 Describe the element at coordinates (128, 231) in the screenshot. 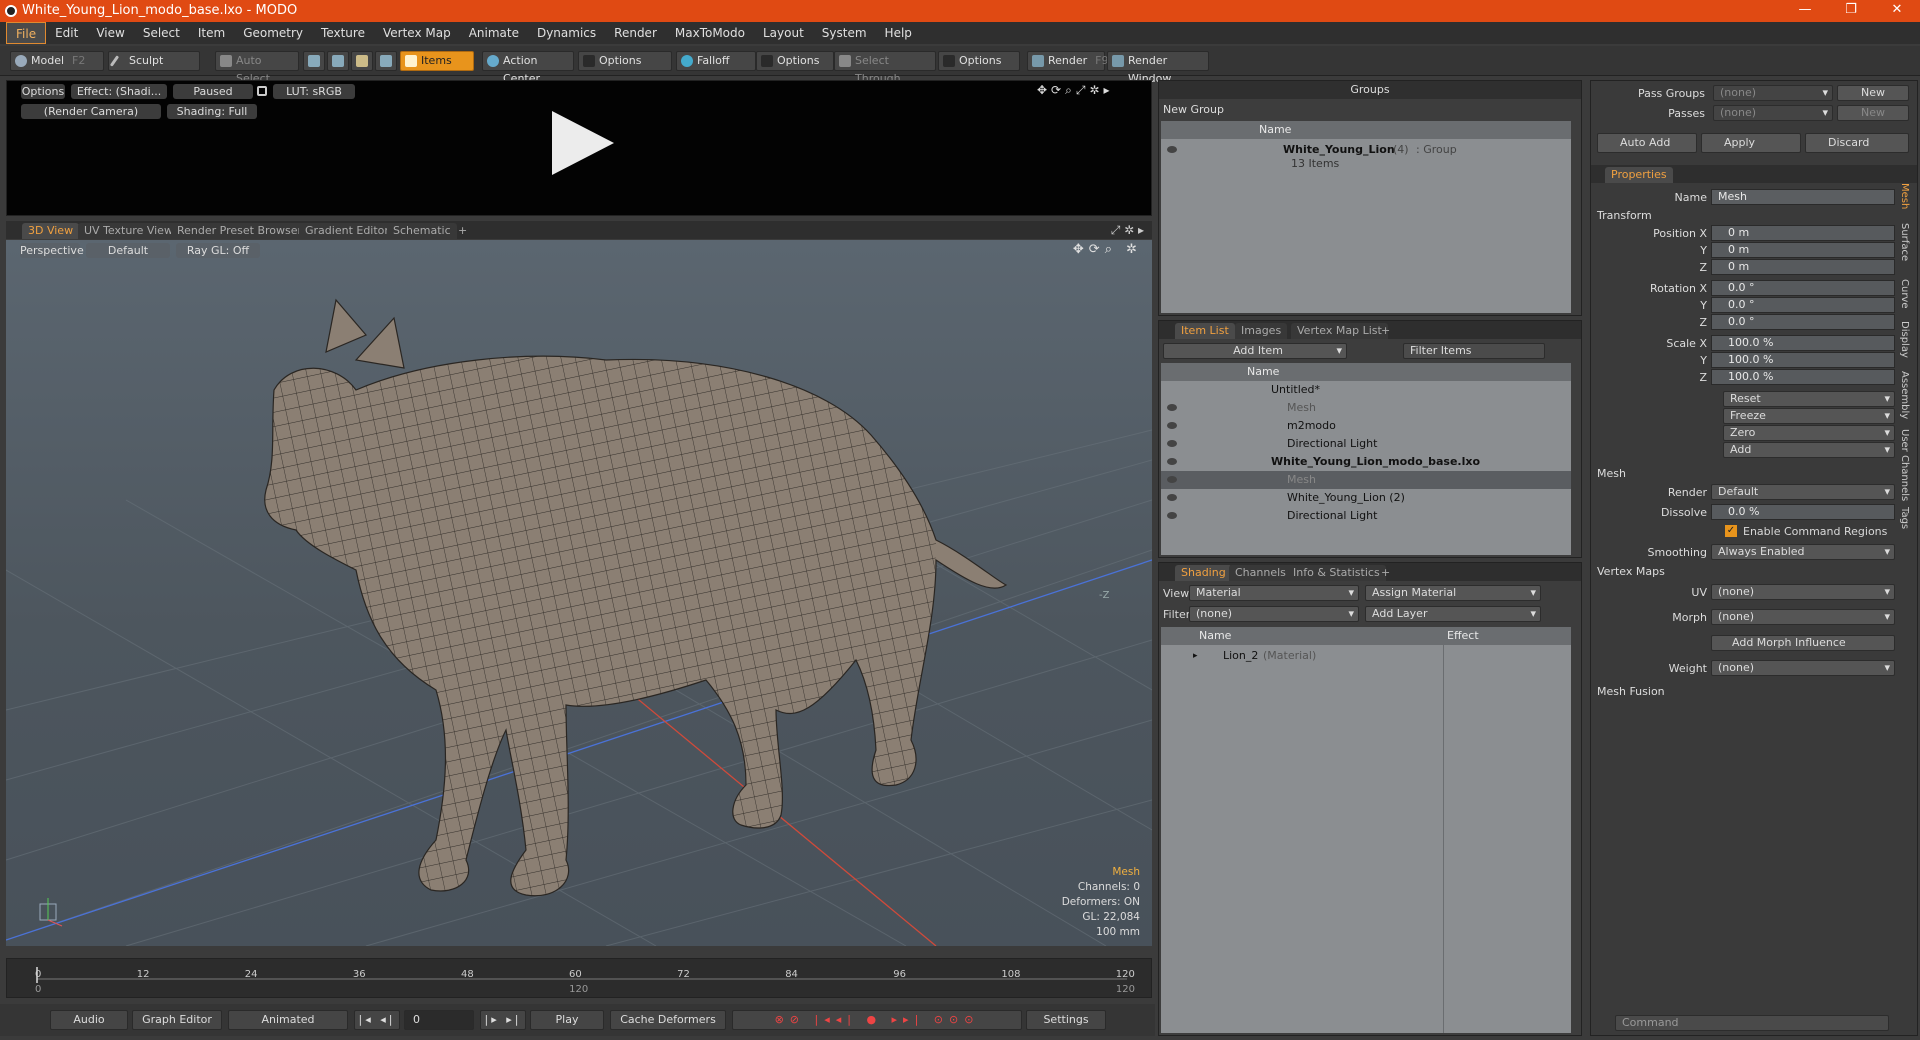

I see `tab-uv-texture-view: UV Texture View` at that location.